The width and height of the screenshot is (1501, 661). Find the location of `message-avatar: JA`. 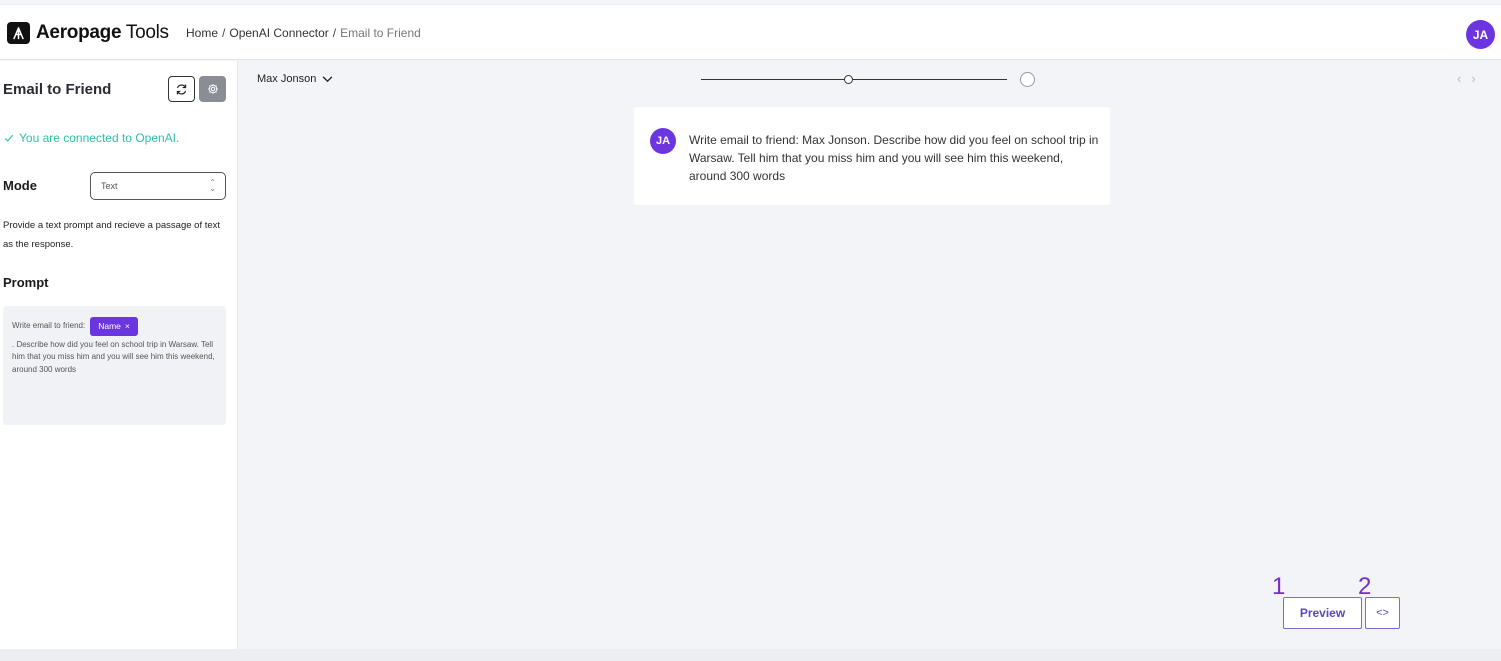

message-avatar: JA is located at coordinates (663, 141).